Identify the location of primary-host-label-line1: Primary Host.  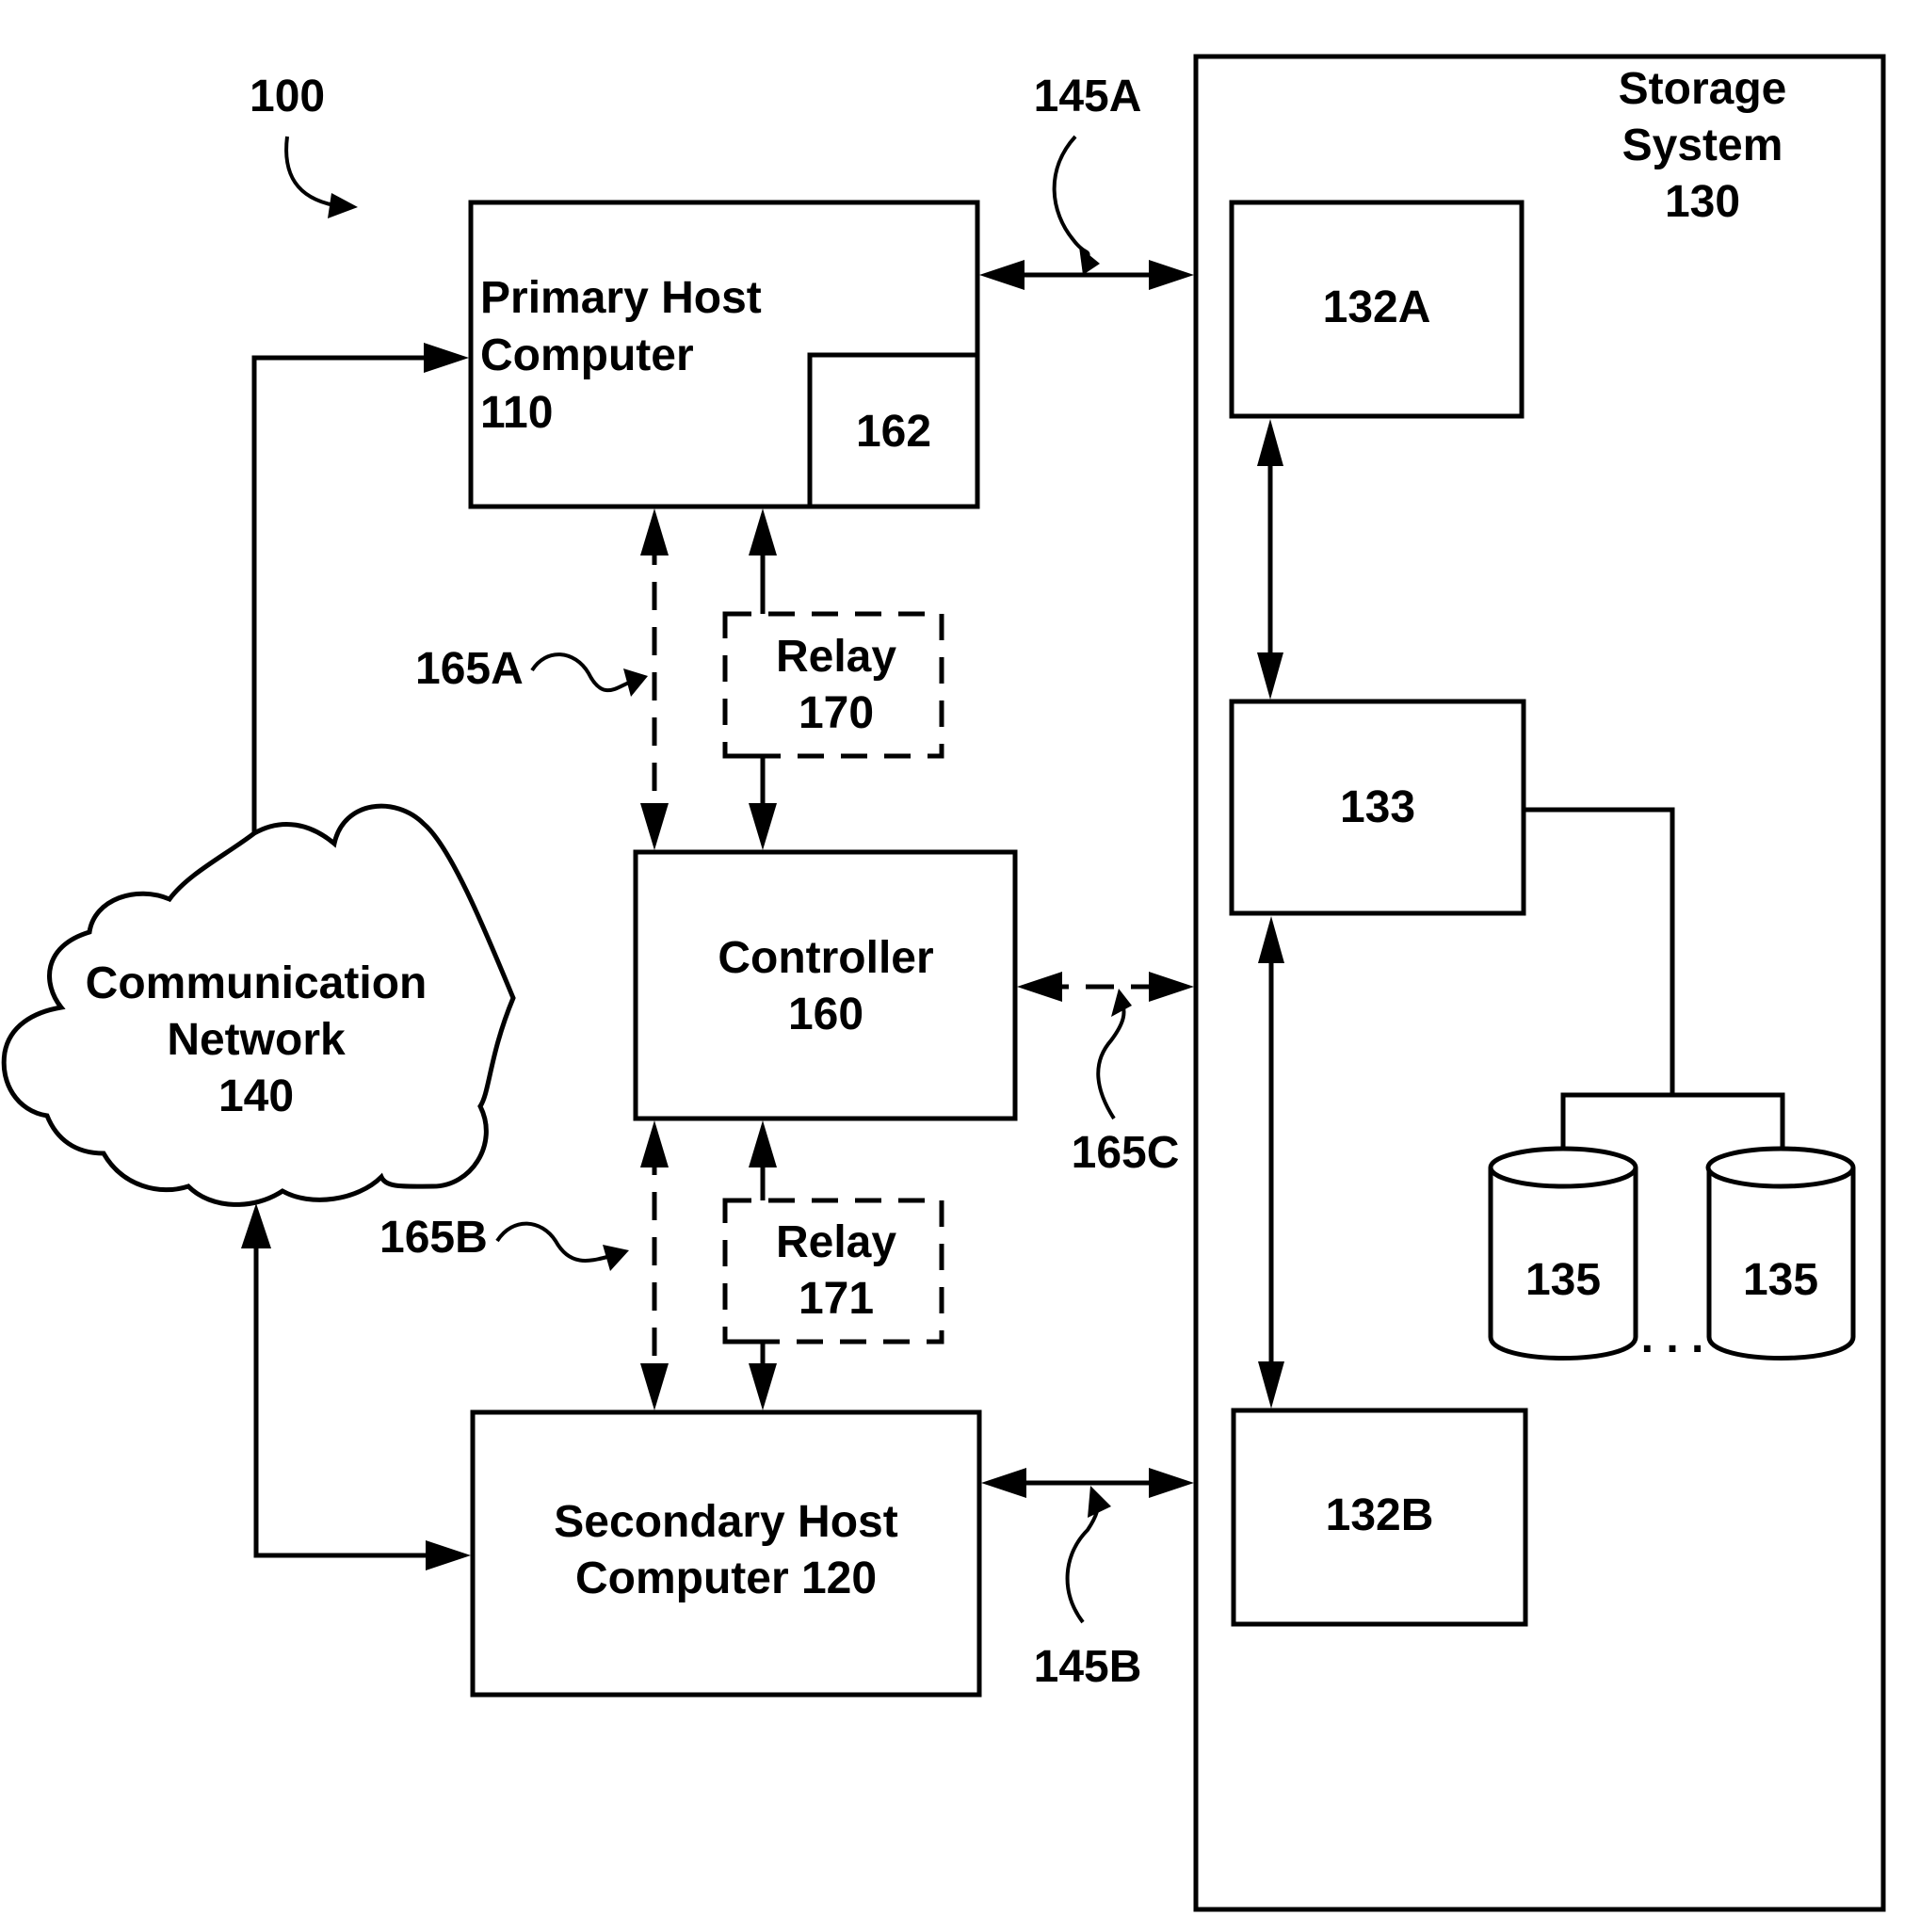
(621, 298).